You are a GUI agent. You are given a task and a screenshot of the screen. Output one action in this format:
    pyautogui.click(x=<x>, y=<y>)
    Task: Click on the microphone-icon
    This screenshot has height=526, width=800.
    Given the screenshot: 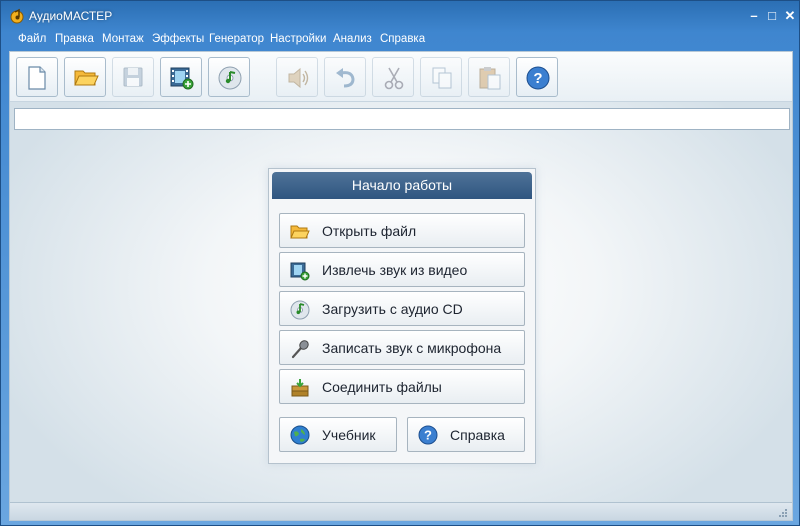 What is the action you would take?
    pyautogui.click(x=300, y=349)
    